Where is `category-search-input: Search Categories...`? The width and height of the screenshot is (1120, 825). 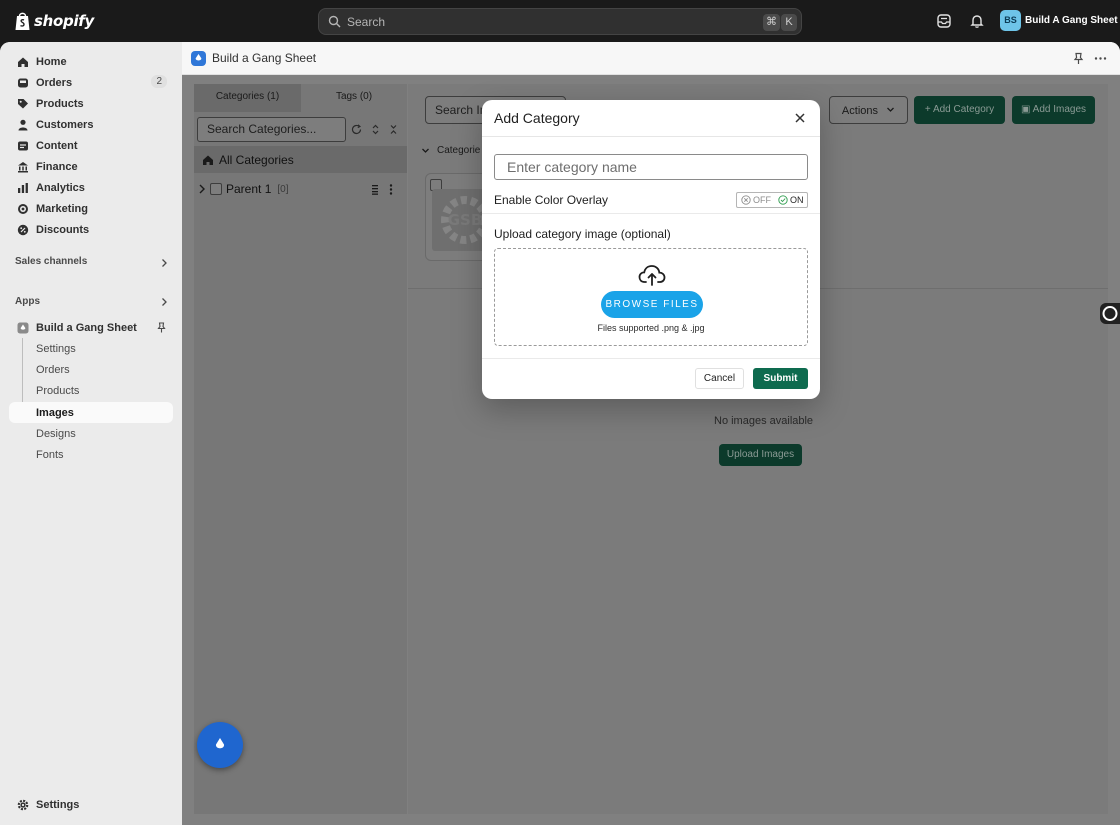
category-search-input: Search Categories... is located at coordinates (271, 129).